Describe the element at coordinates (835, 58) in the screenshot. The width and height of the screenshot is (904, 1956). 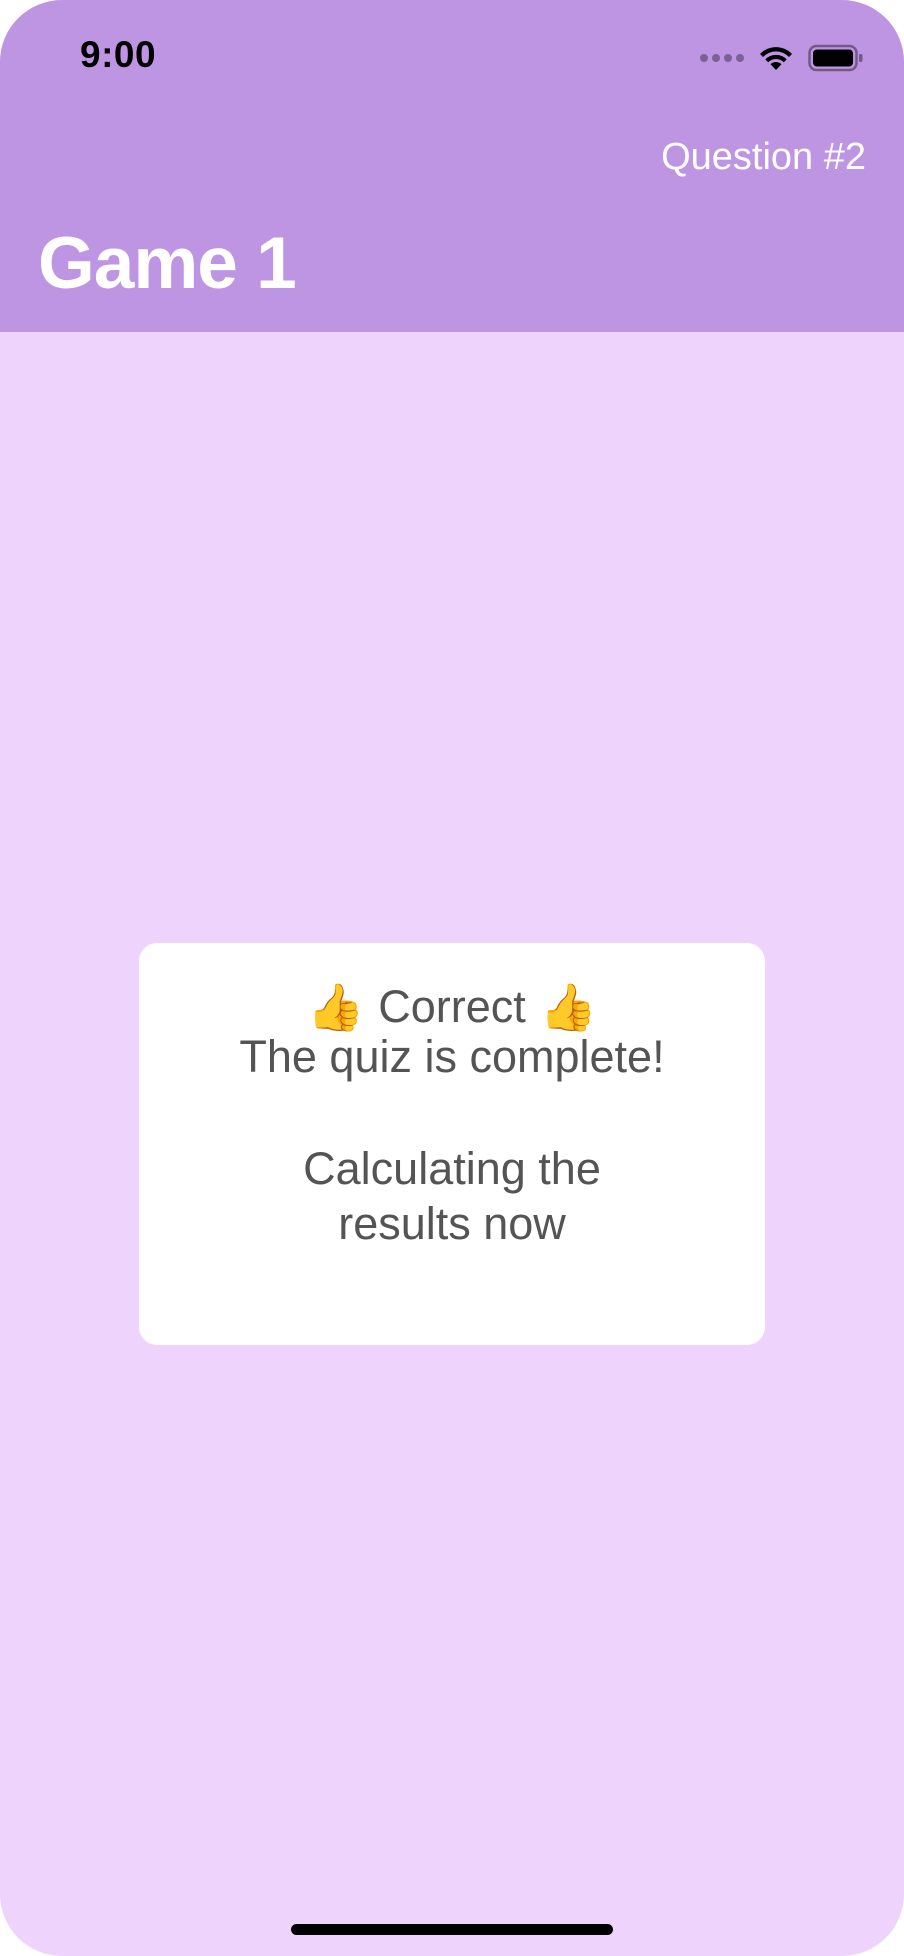
I see `battery-icon` at that location.